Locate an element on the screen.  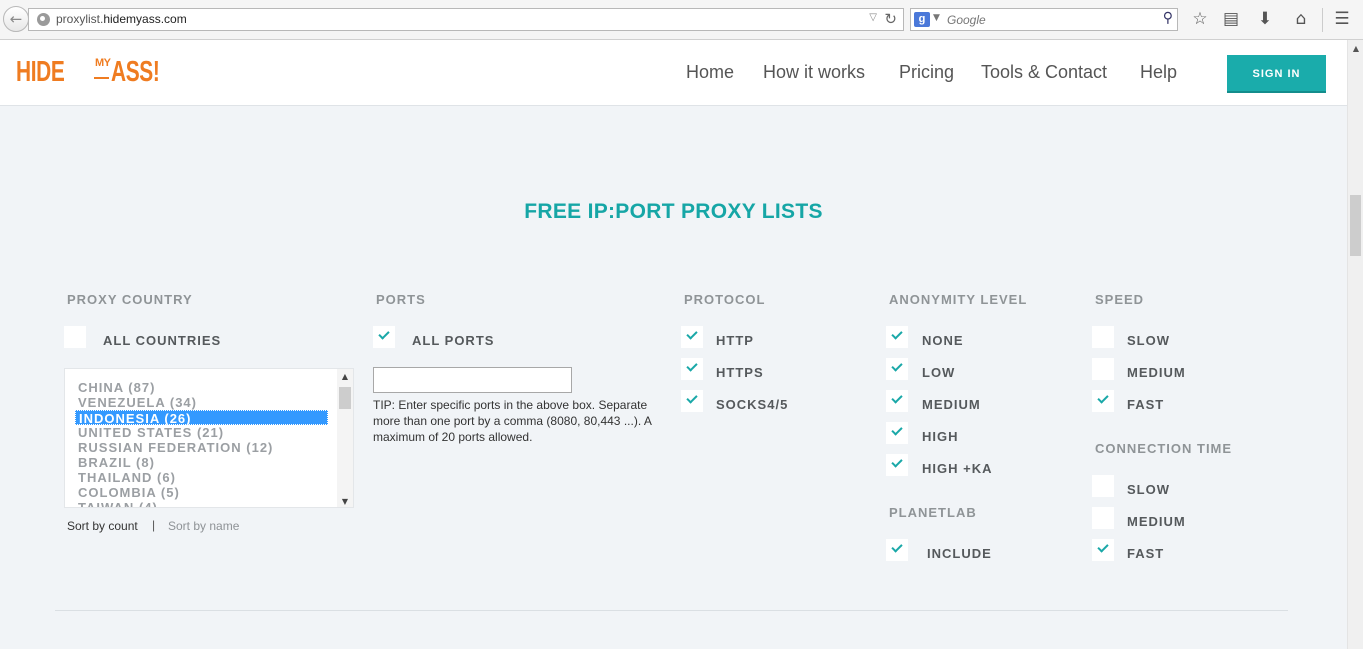
all-countries-label: ALL COUNTRIES is located at coordinates (162, 340).